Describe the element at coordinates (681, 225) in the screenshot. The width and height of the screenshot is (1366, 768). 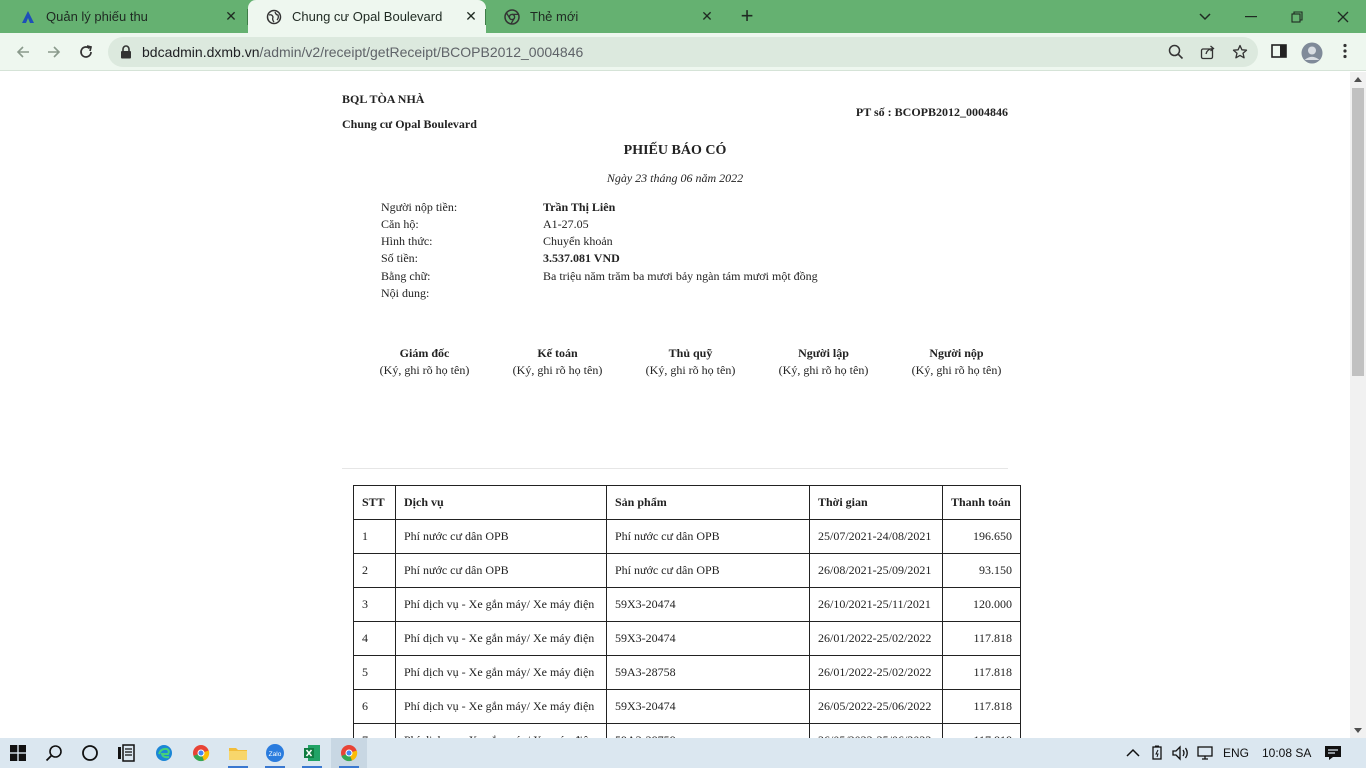
I see `field-apartment: Căn hộ: A1-27.05` at that location.